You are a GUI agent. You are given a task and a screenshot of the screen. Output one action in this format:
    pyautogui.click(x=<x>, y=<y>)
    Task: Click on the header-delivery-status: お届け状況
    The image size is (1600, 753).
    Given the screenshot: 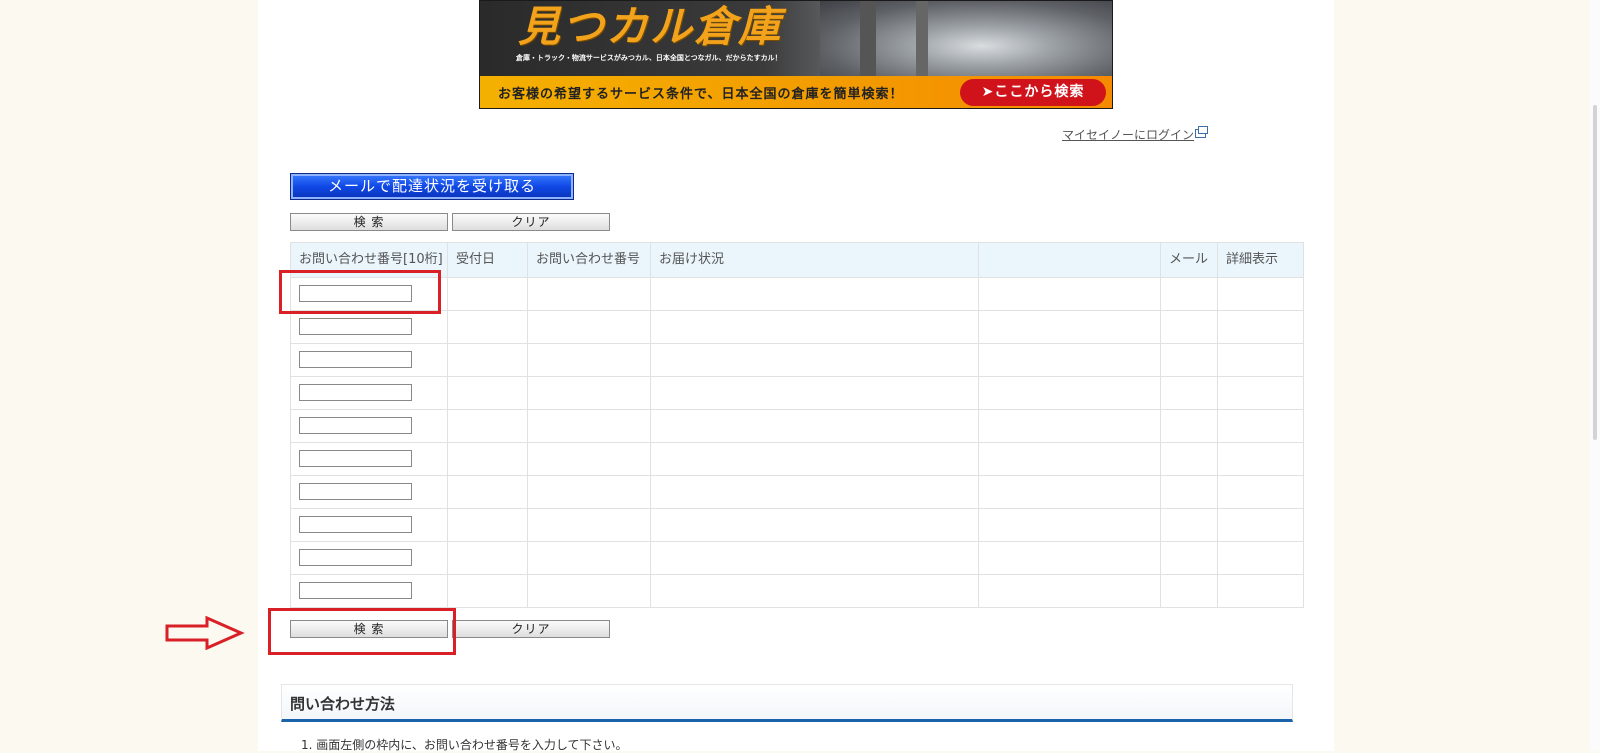 What is the action you would take?
    pyautogui.click(x=692, y=259)
    